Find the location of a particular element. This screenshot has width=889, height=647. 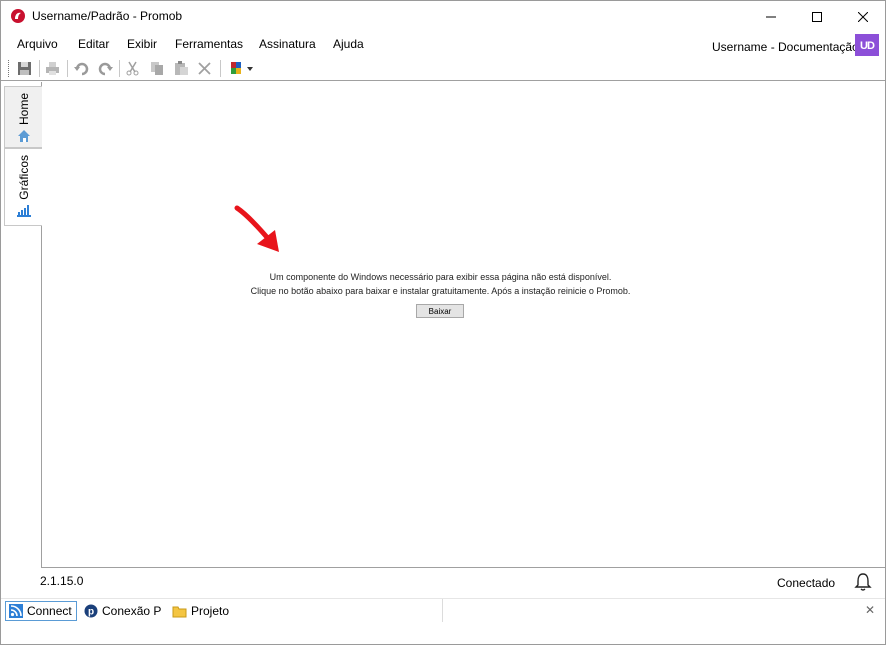

menu-exibir: Exibir is located at coordinates (142, 44).